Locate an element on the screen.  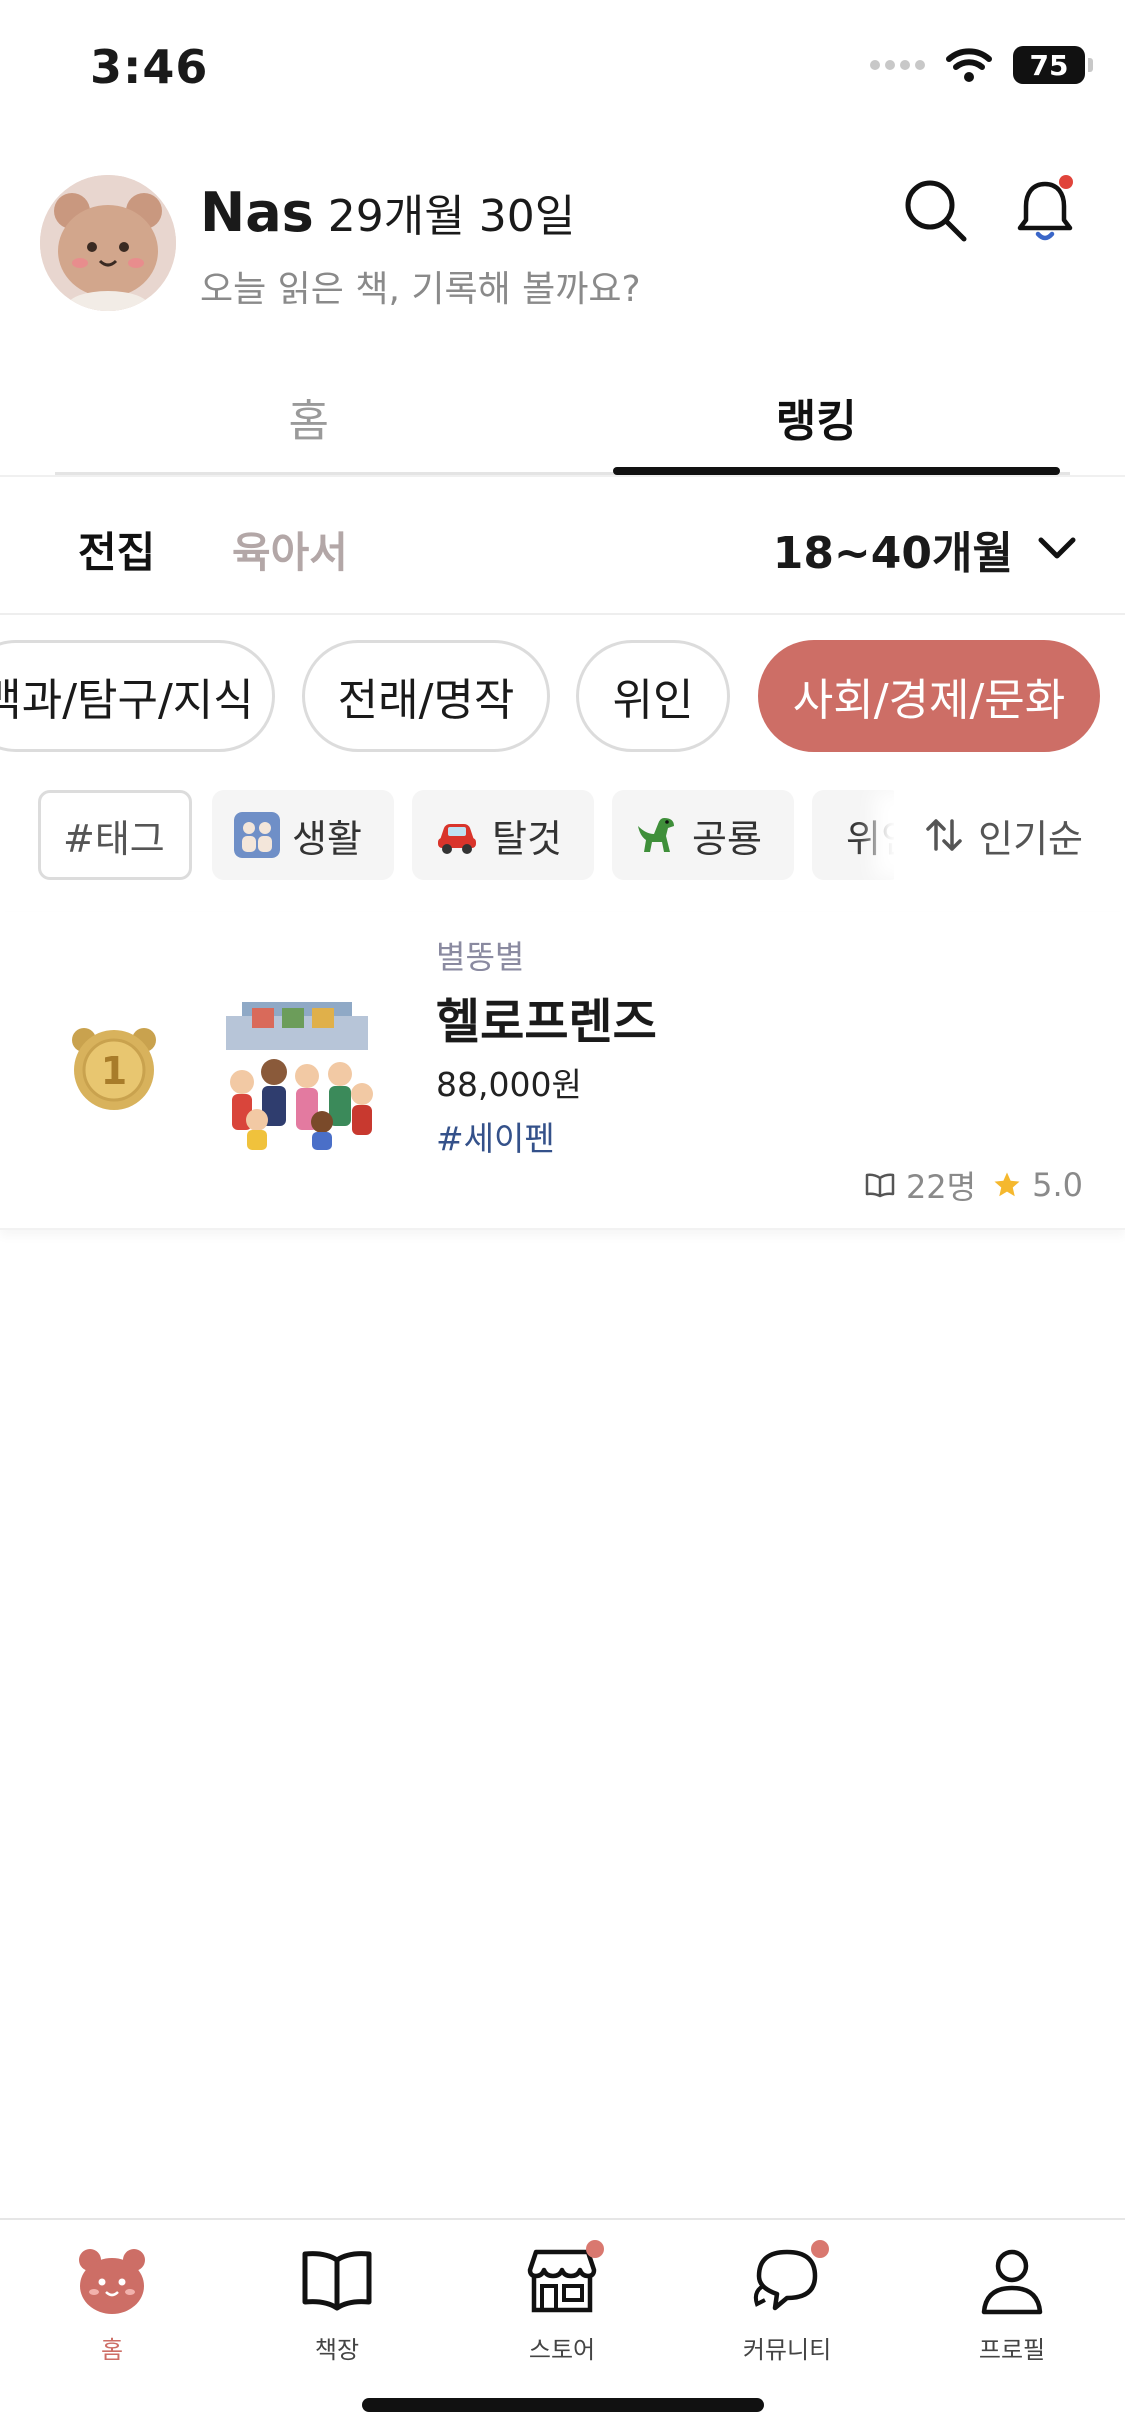
status-icons: 75 is located at coordinates (981, 65).